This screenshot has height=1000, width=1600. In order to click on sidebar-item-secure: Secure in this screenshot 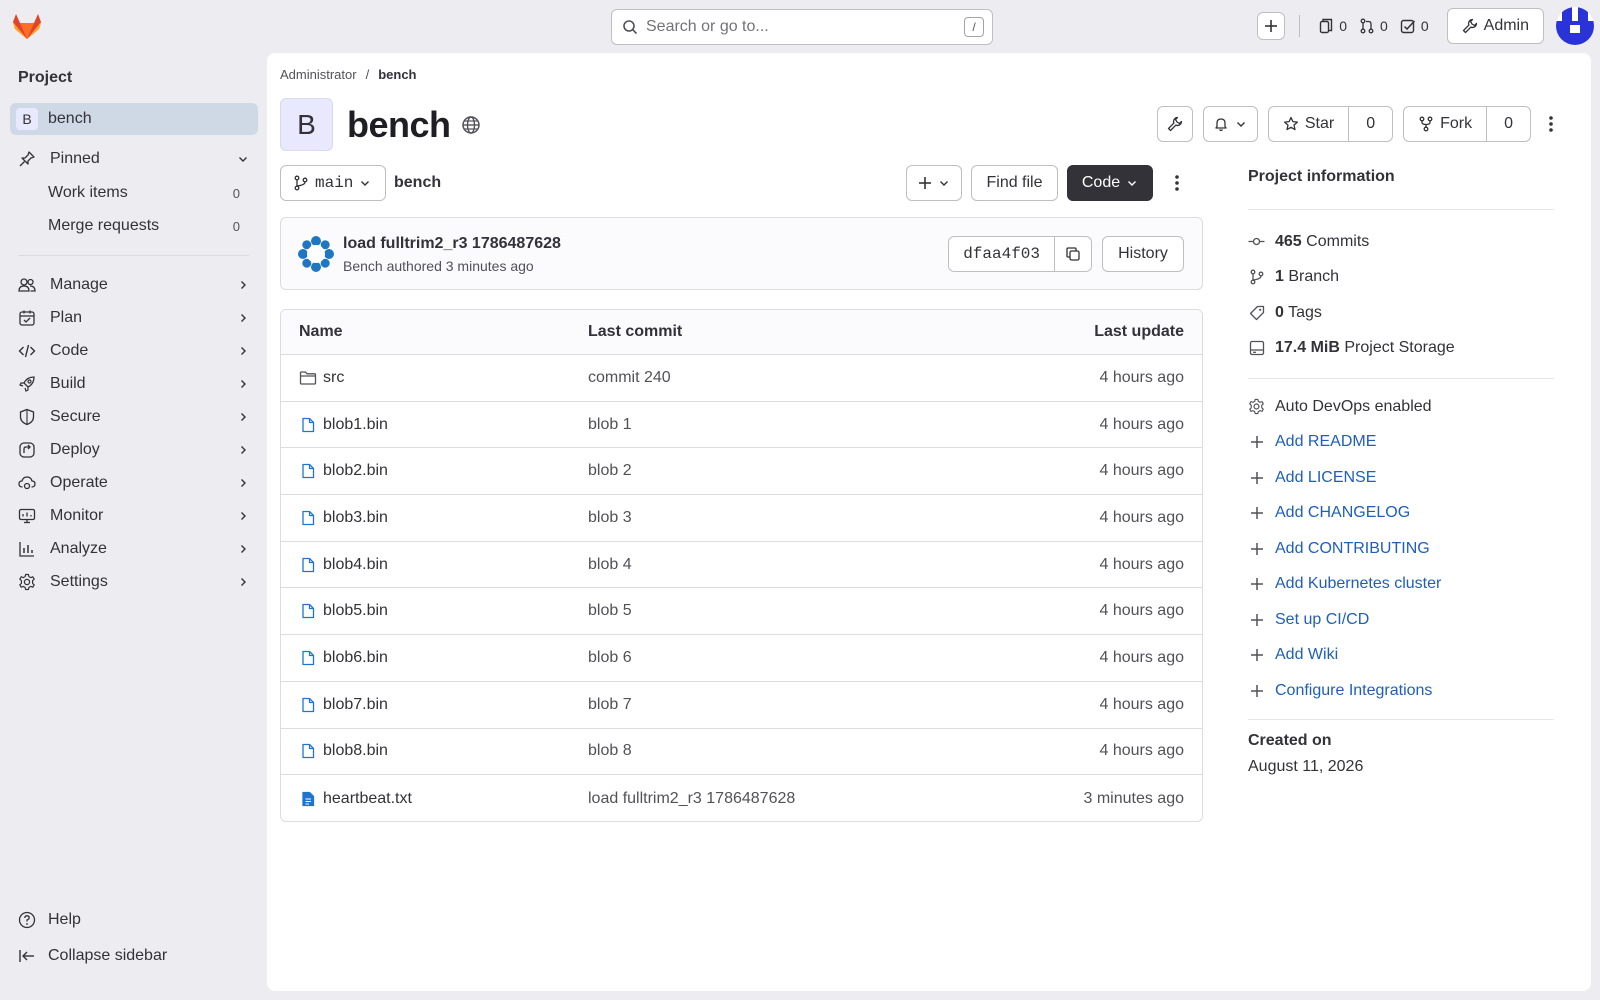, I will do `click(134, 417)`.